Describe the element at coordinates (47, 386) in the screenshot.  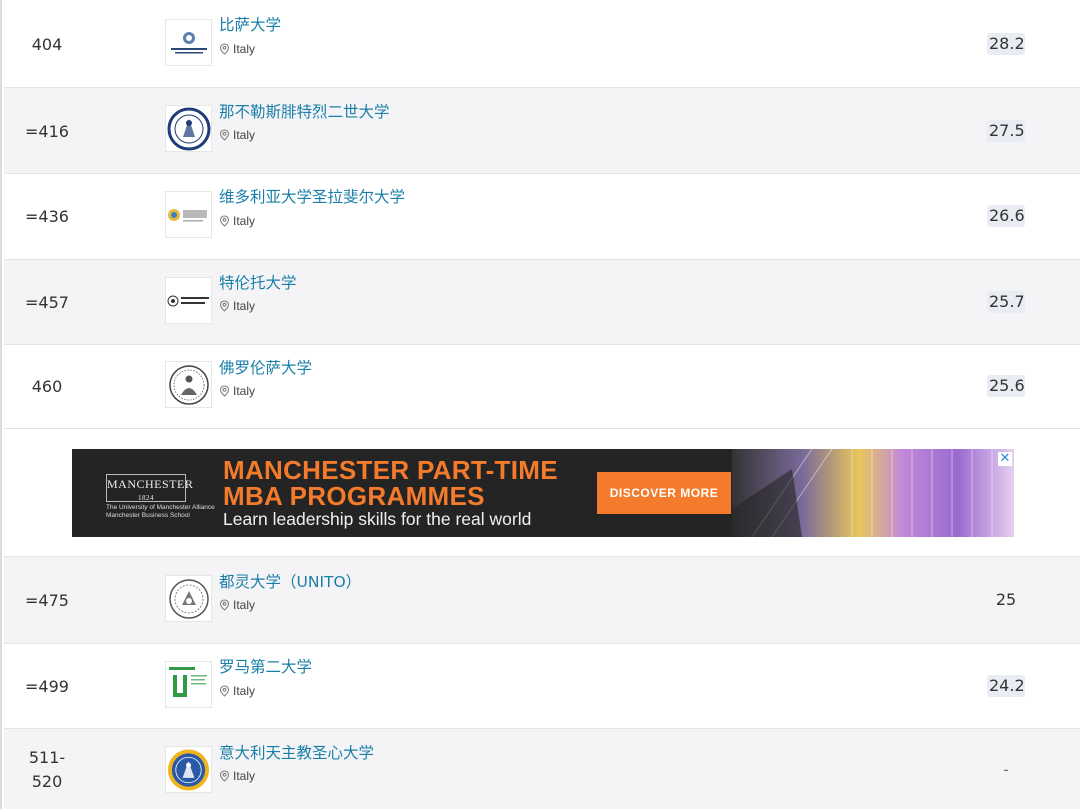
I see `rank-cell: 460` at that location.